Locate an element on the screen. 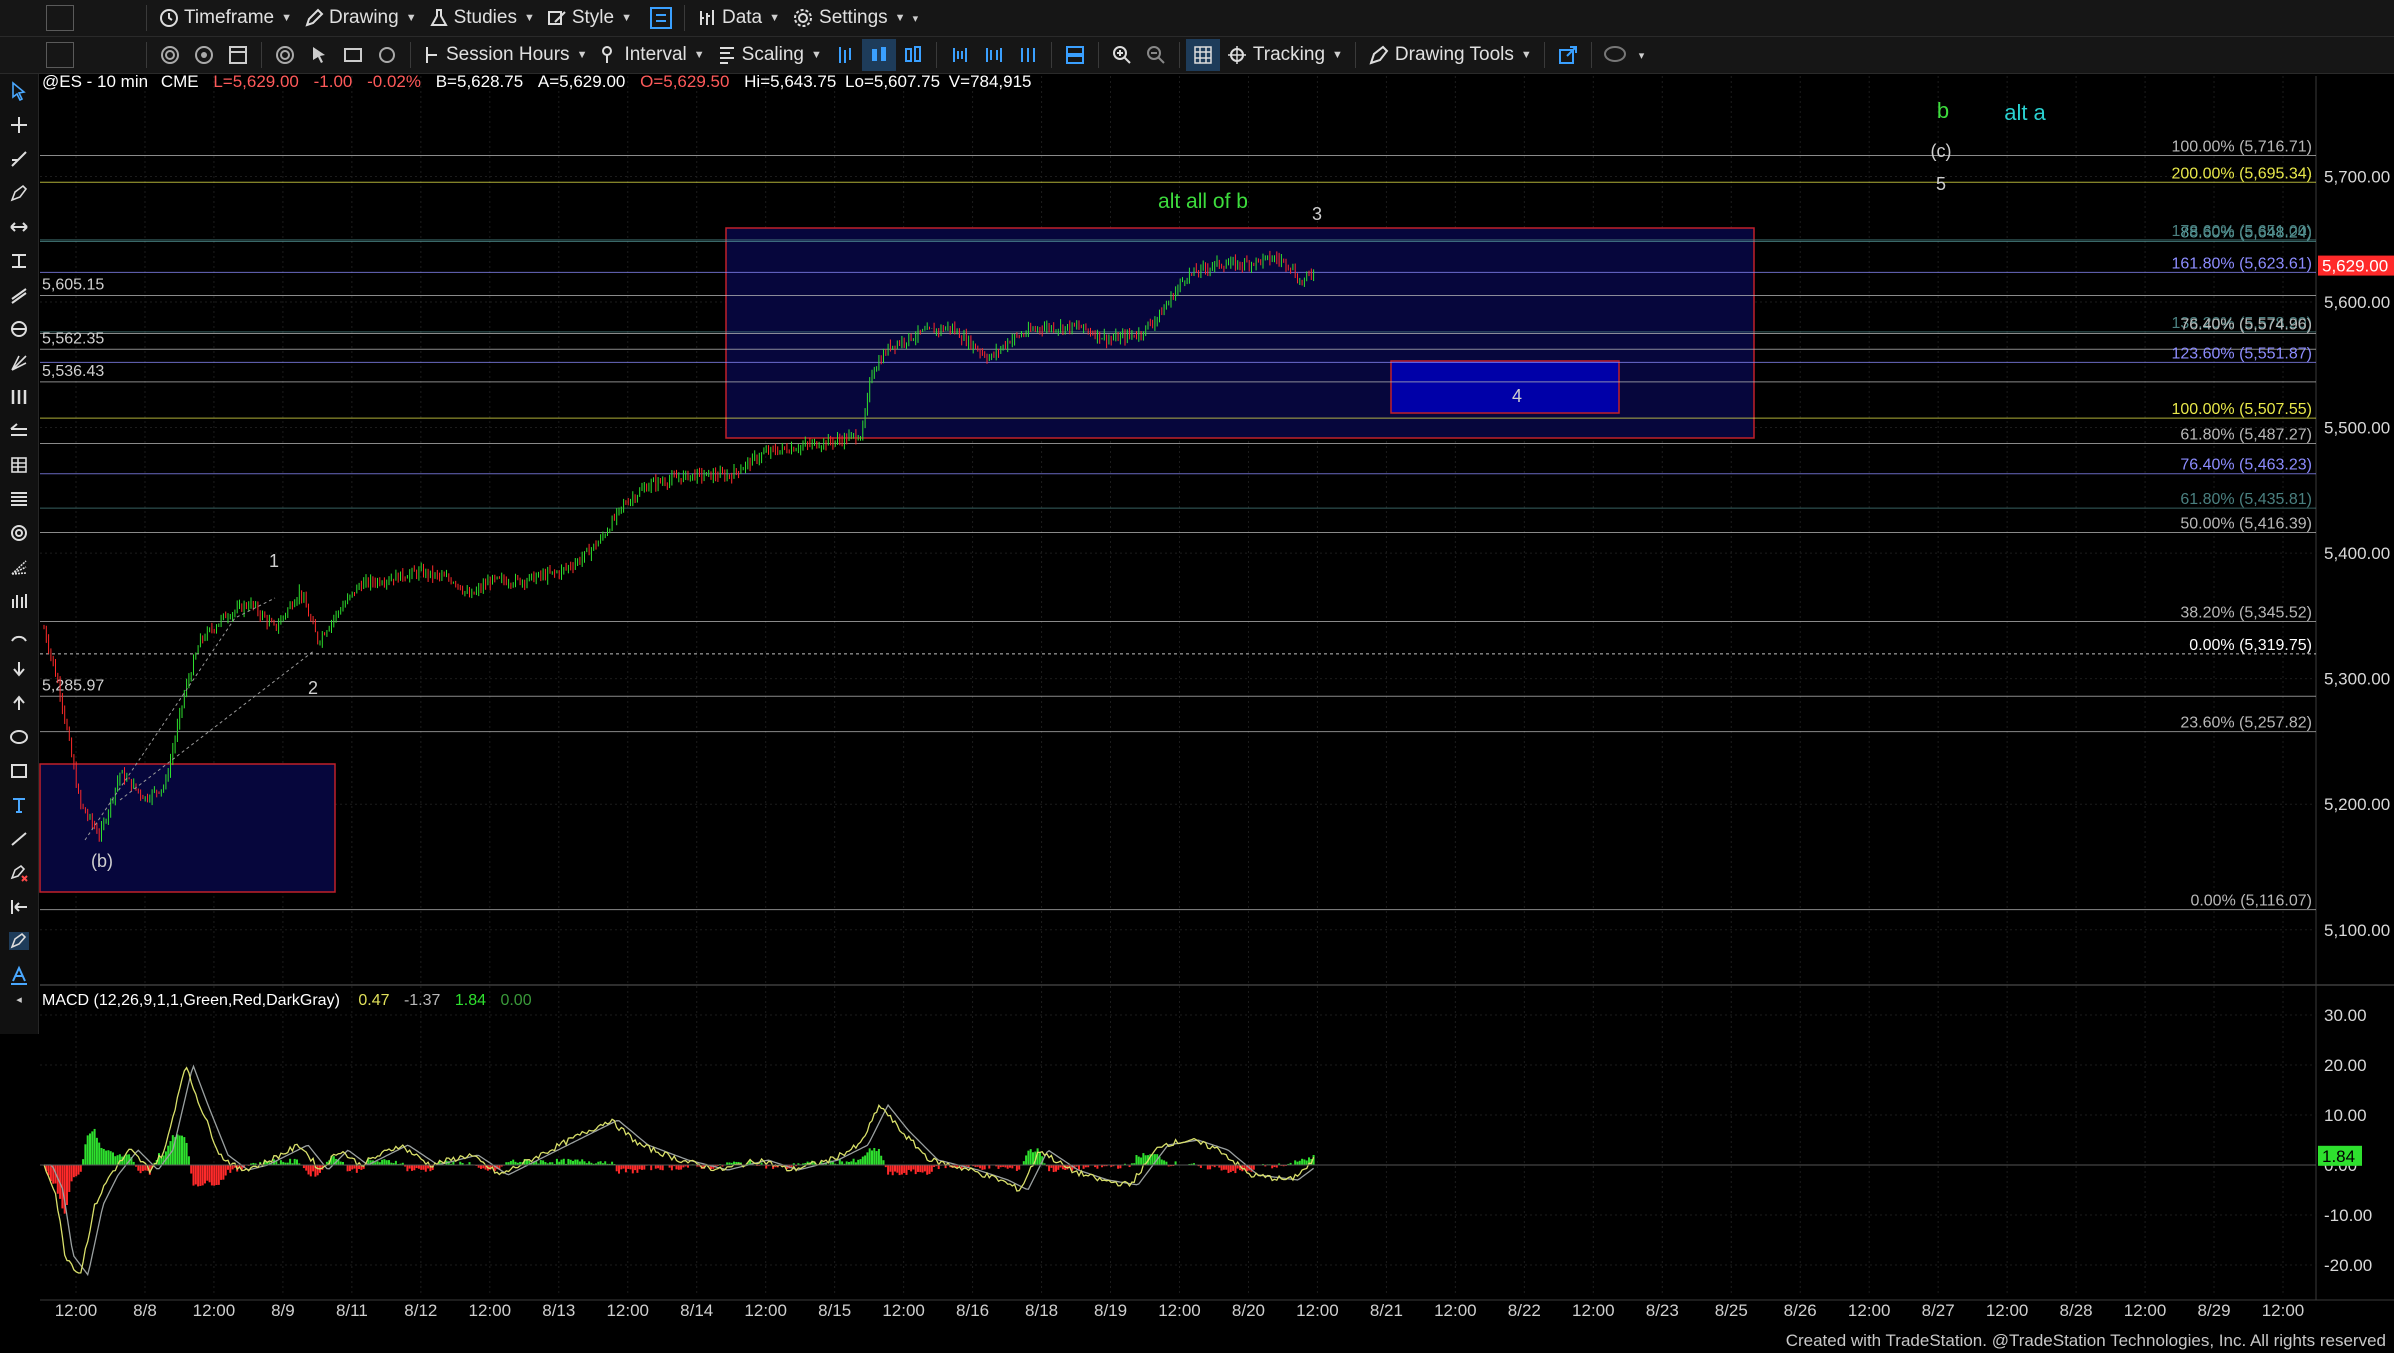 The width and height of the screenshot is (2394, 1353). ellipse-tool is located at coordinates (19, 737).